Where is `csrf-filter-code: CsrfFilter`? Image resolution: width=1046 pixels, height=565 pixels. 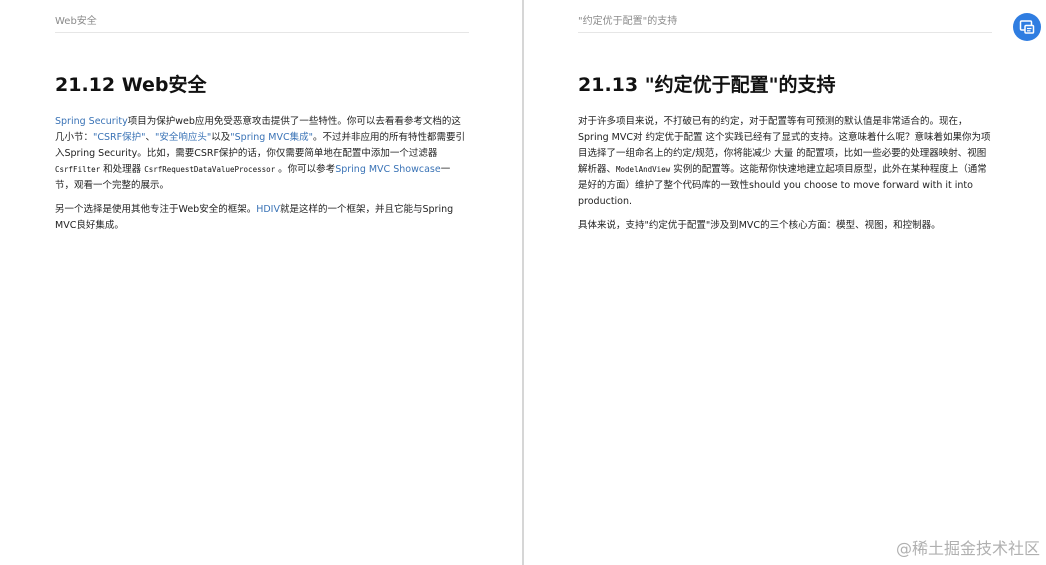 csrf-filter-code: CsrfFilter is located at coordinates (78, 169).